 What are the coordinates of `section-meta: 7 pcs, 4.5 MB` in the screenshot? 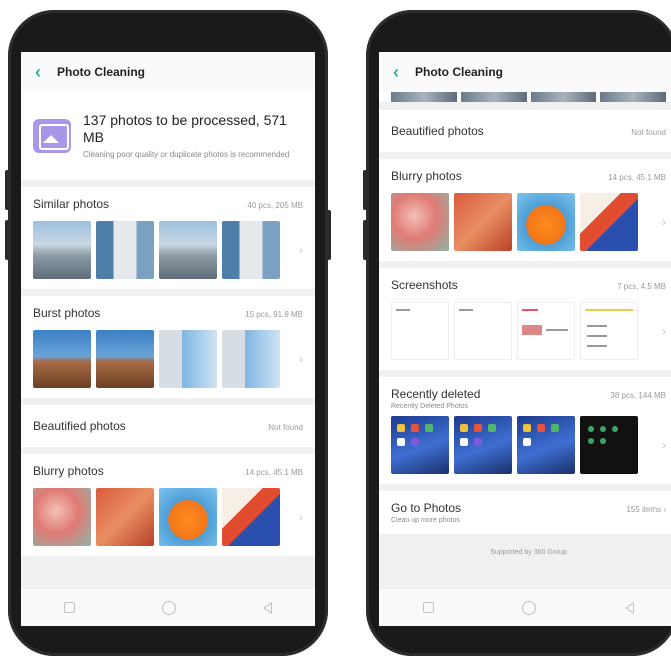 It's located at (641, 286).